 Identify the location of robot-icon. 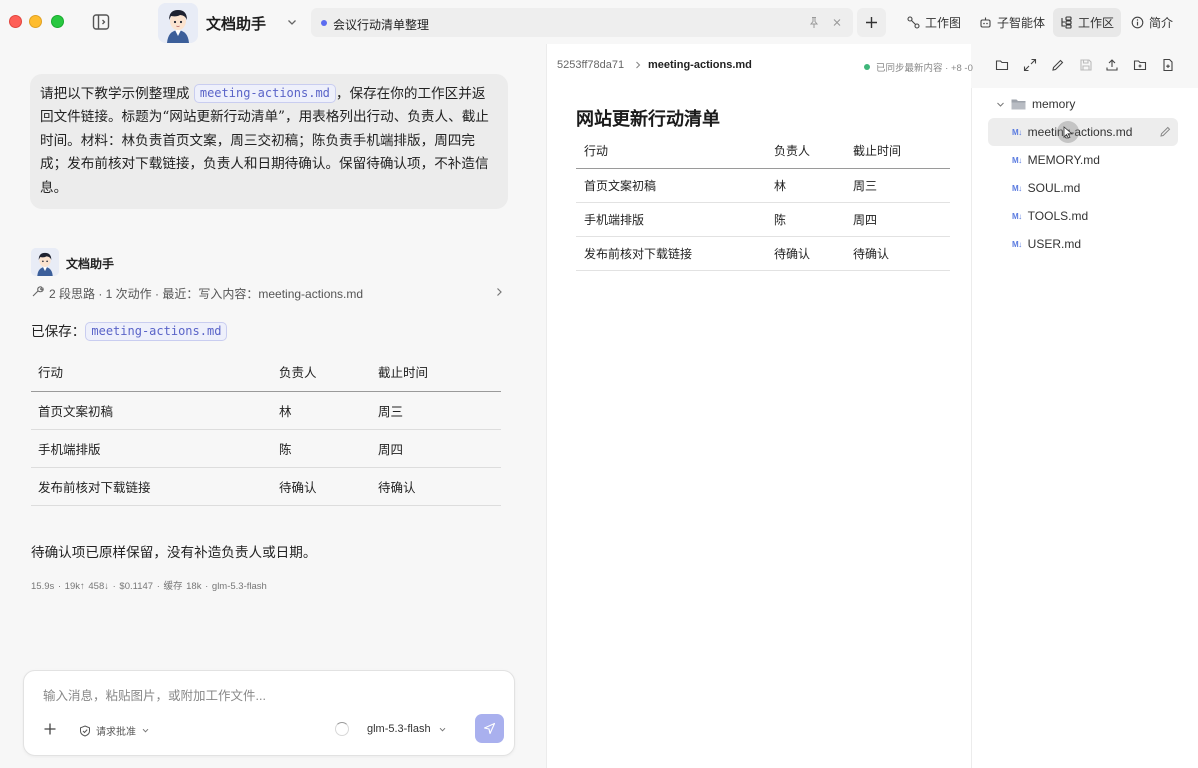
(985, 22).